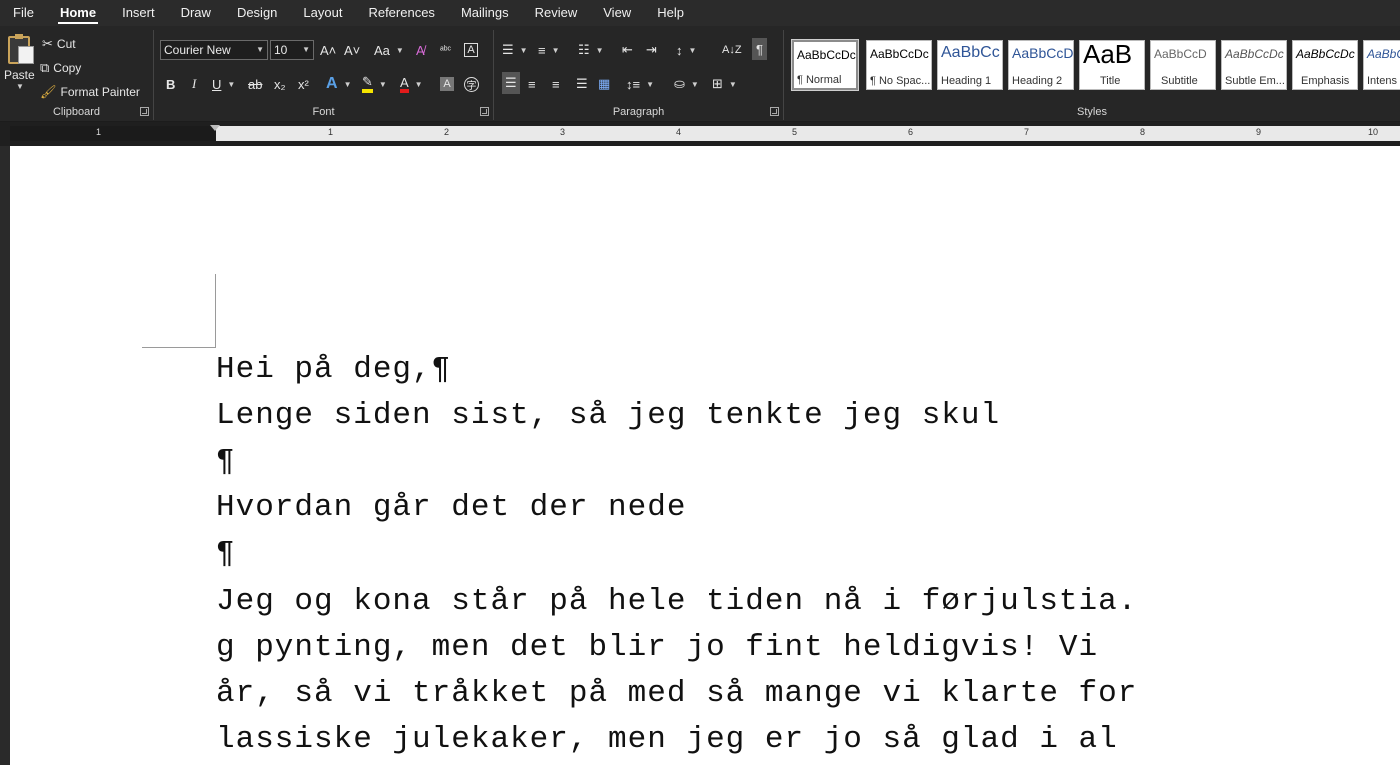 This screenshot has height=765, width=1400. What do you see at coordinates (23, 13) in the screenshot?
I see `tab-file: File` at bounding box center [23, 13].